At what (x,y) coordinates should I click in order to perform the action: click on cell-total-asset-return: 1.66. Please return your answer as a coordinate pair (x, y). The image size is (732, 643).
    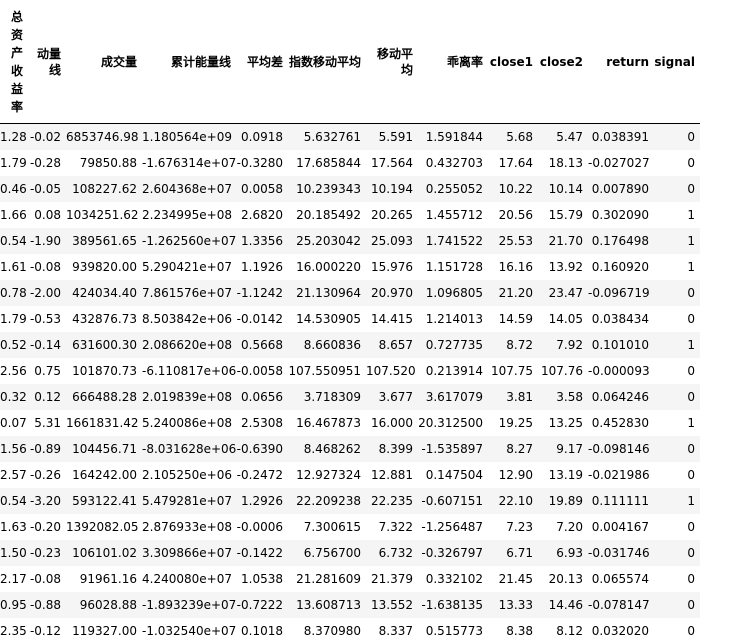
    Looking at the image, I should click on (13, 215).